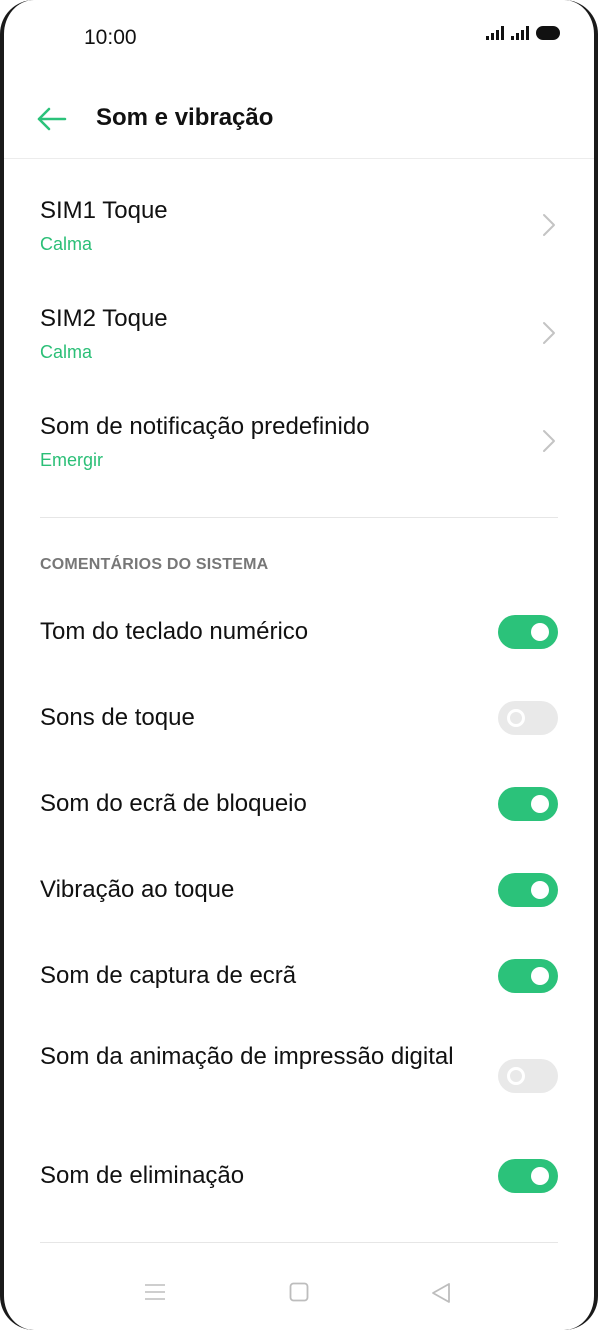 The width and height of the screenshot is (598, 1330). What do you see at coordinates (299, 976) in the screenshot?
I see `toggle-row-screenshot-sound: Som de captura de ecrã` at bounding box center [299, 976].